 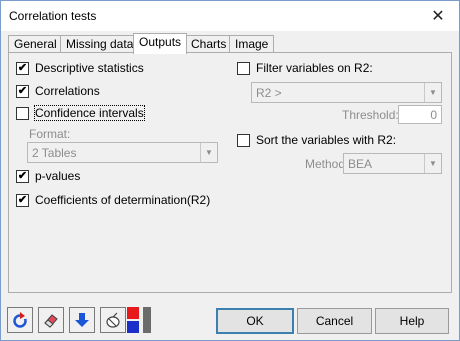 What do you see at coordinates (327, 164) in the screenshot?
I see `method-label: Method:` at bounding box center [327, 164].